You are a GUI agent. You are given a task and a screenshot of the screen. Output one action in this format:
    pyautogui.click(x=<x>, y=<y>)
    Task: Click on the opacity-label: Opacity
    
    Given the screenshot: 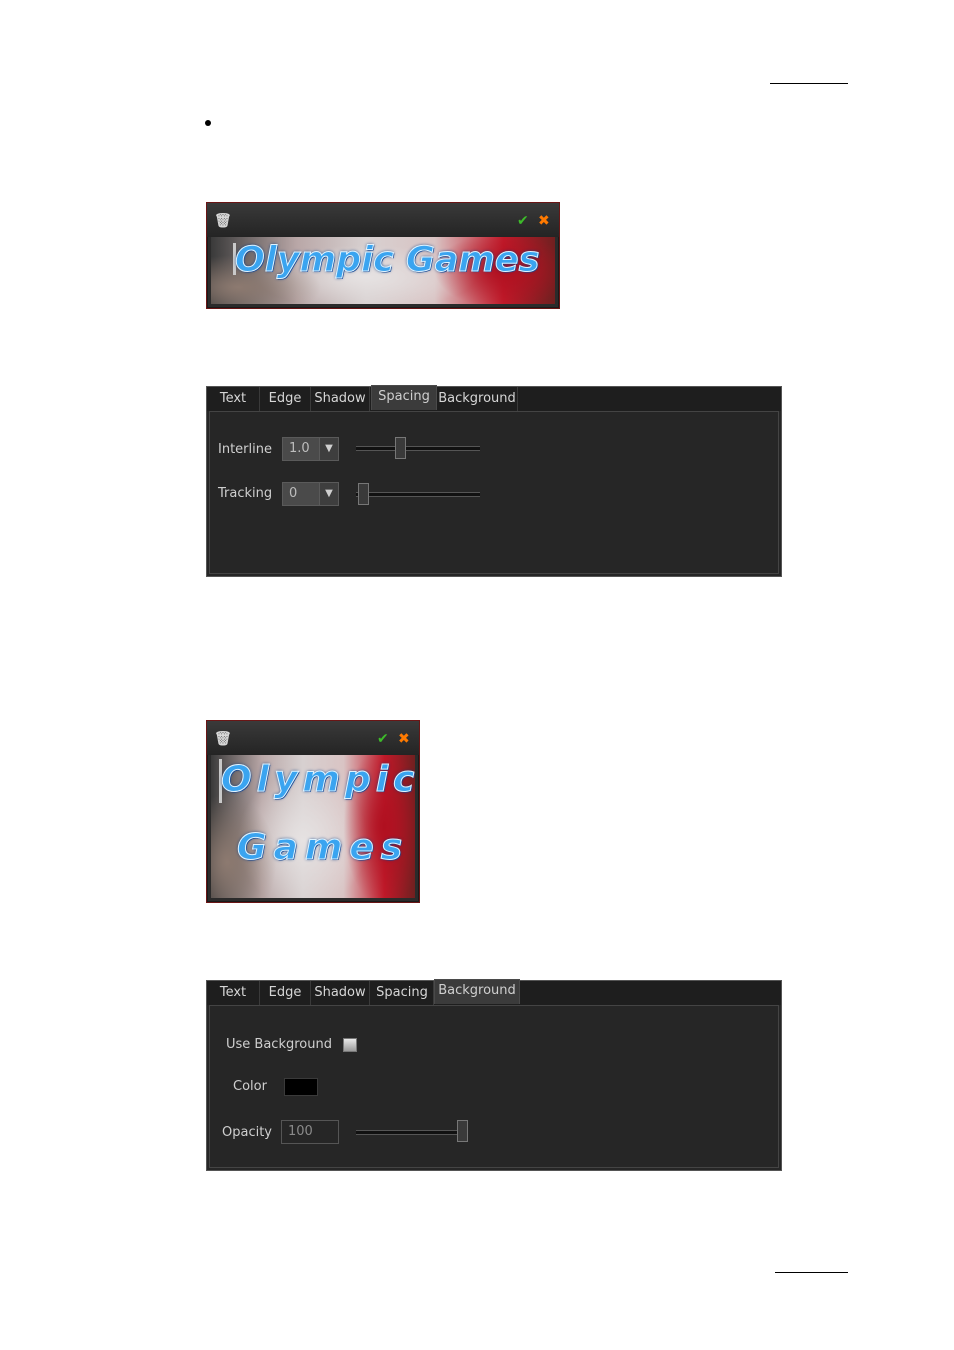 What is the action you would take?
    pyautogui.click(x=247, y=1132)
    